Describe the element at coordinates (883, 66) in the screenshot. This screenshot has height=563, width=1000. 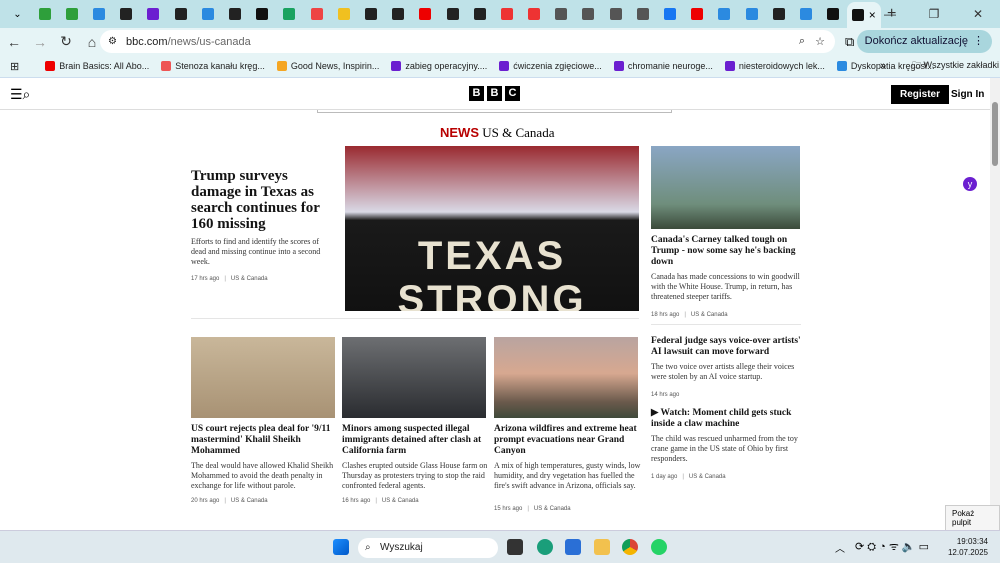
I see `more-bookmarks-button: »` at that location.